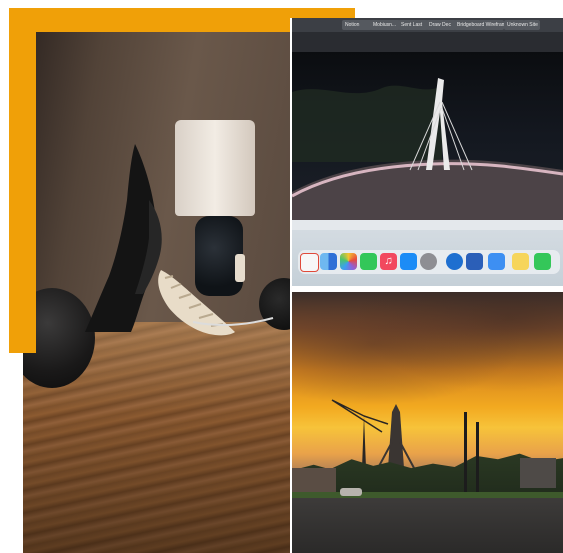  Describe the element at coordinates (454, 261) in the screenshot. I see `quicktime-icon` at that location.